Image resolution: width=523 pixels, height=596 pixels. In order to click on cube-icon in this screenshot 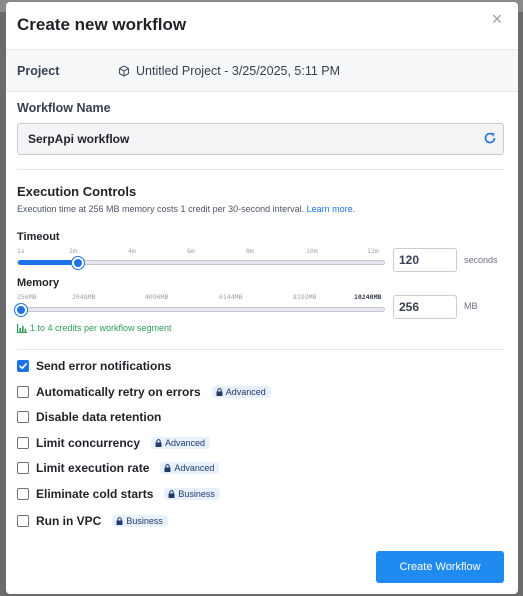, I will do `click(124, 71)`.